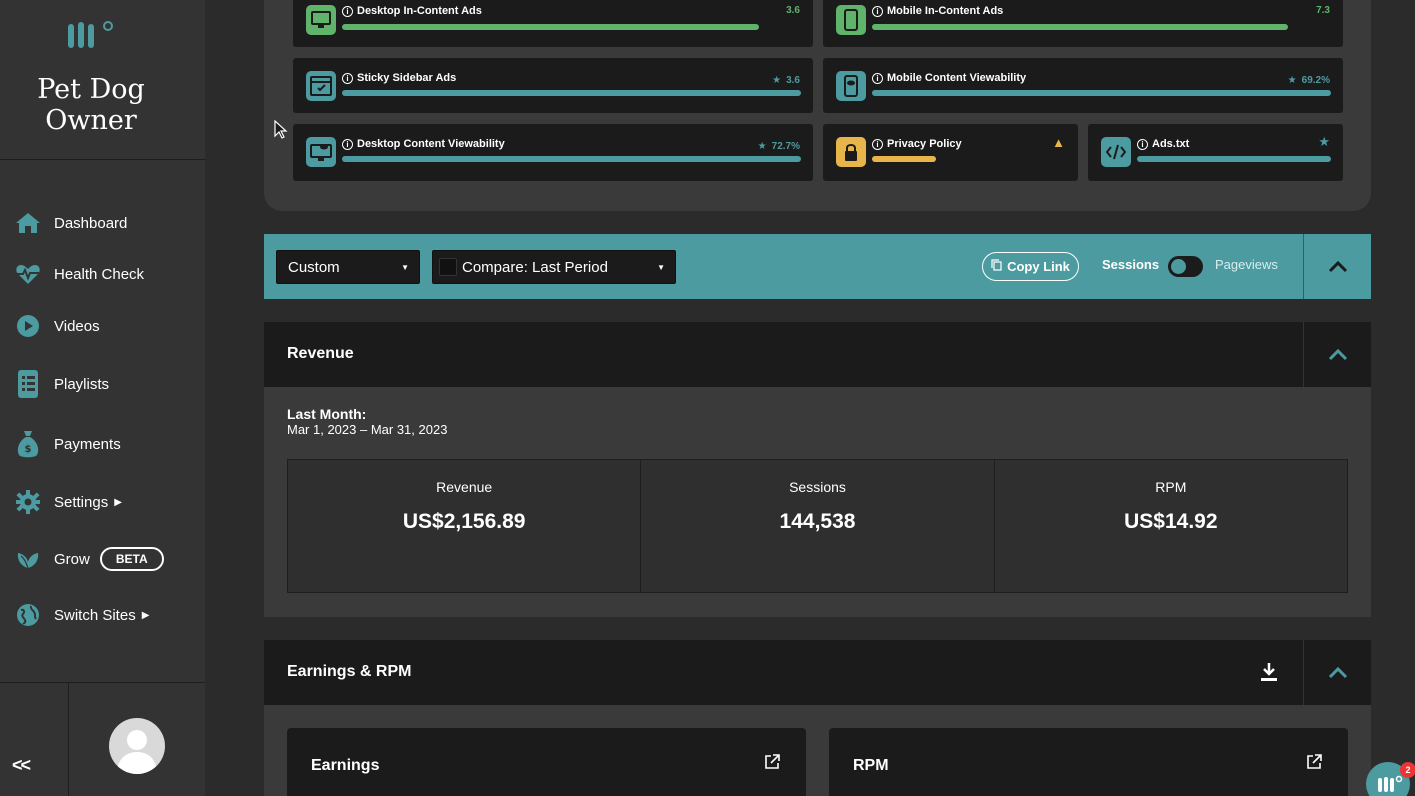 This screenshot has width=1415, height=796. I want to click on site-name: Pet Dog Owner, so click(91, 105).